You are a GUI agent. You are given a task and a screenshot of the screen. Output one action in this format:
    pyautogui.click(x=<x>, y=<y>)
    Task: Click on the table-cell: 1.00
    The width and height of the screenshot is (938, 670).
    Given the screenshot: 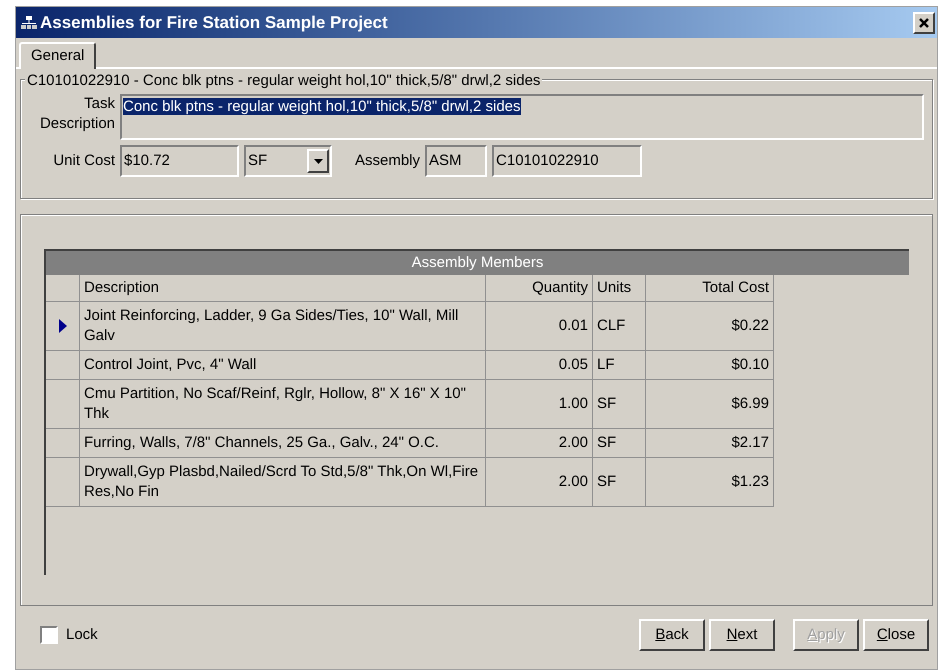 What is the action you would take?
    pyautogui.click(x=539, y=404)
    